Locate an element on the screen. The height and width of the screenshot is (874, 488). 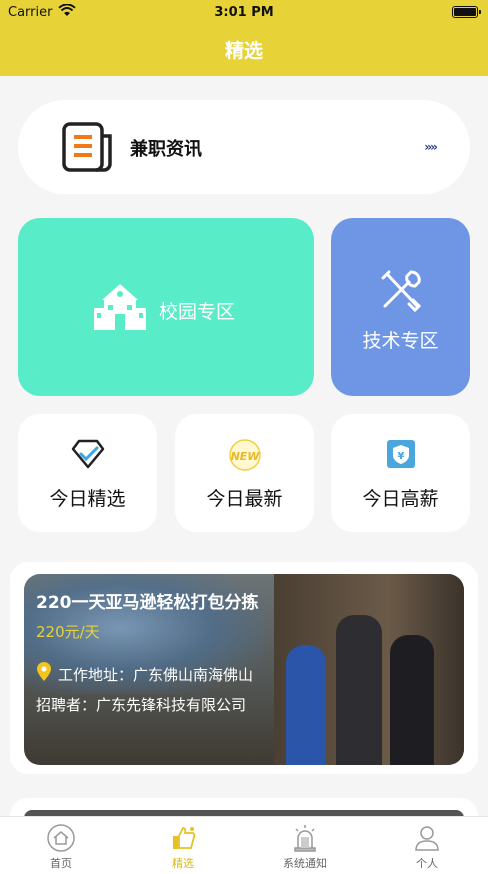
campus-zone-card: 校园专区 is located at coordinates (166, 307).